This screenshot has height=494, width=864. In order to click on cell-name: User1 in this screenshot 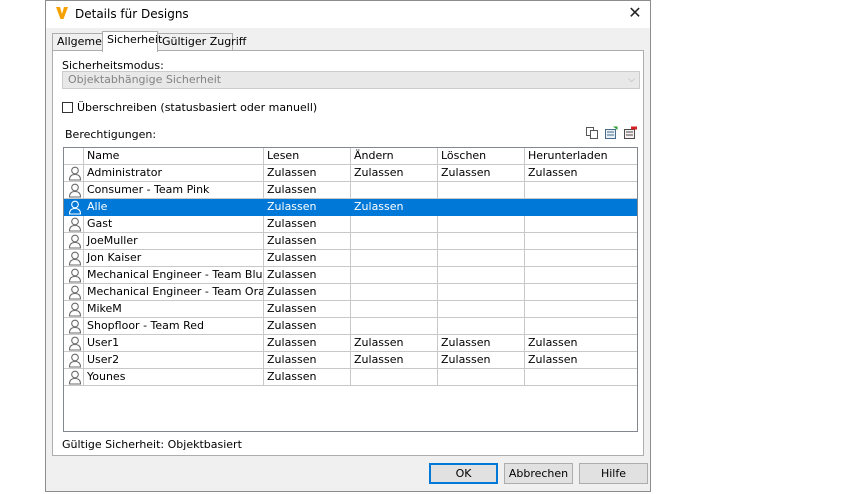, I will do `click(174, 343)`.